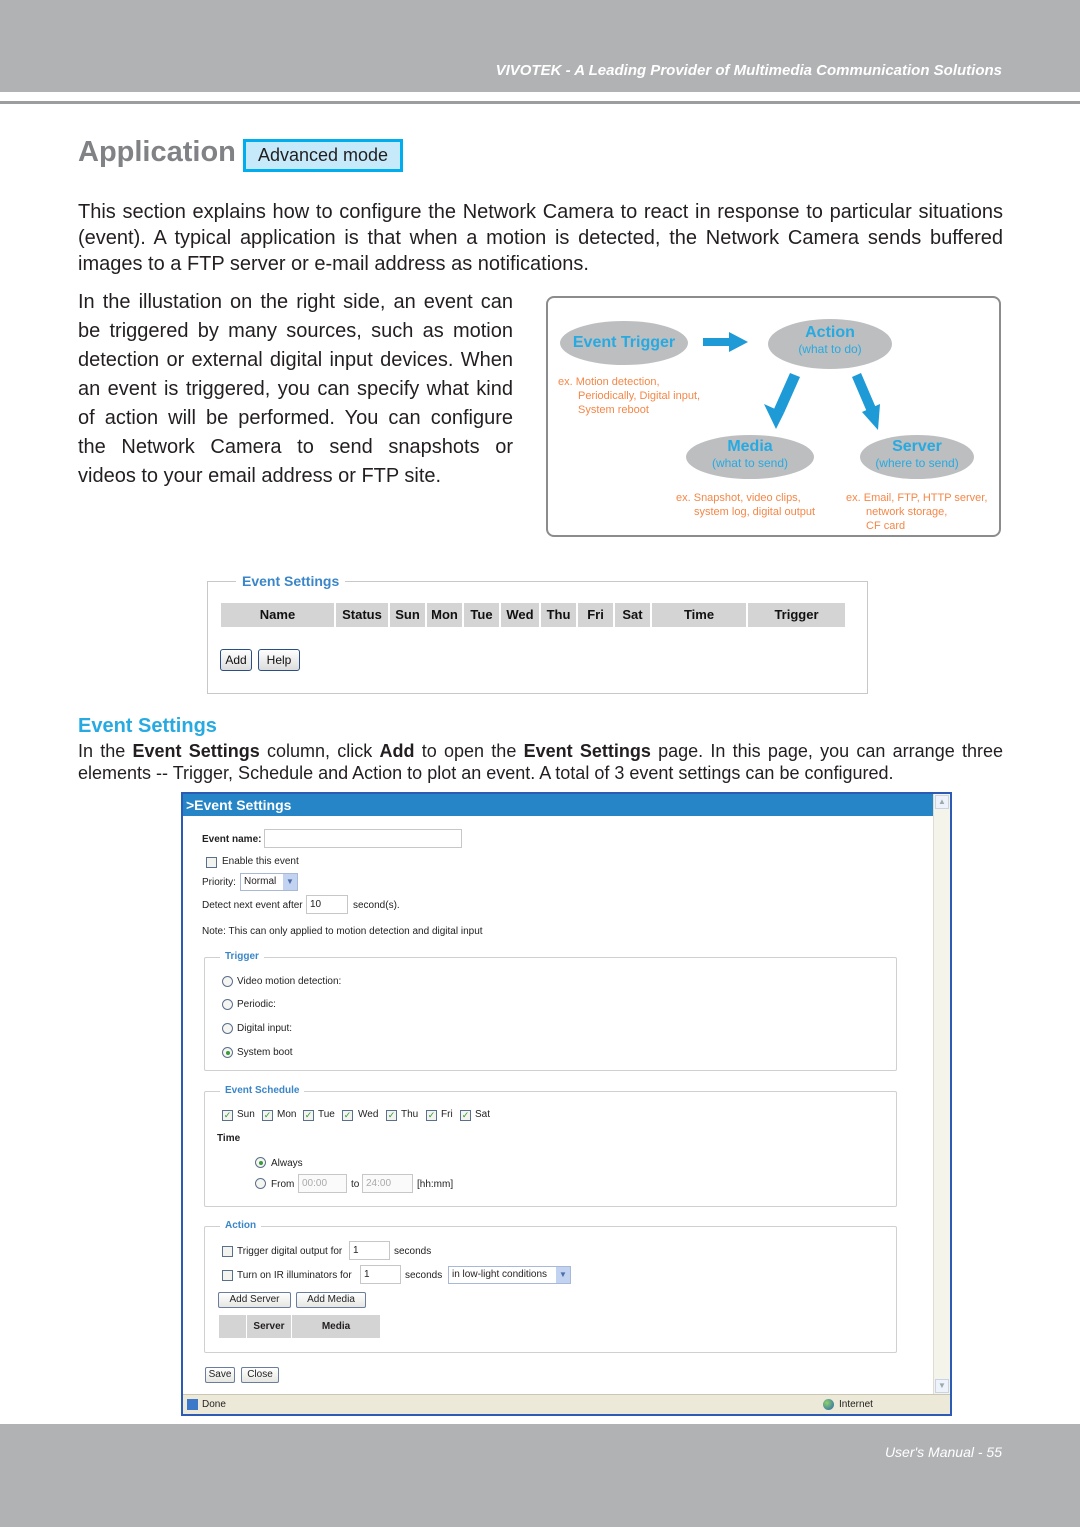 This screenshot has width=1080, height=1527. Describe the element at coordinates (227, 1251) in the screenshot. I see `digital-output-checkbox` at that location.